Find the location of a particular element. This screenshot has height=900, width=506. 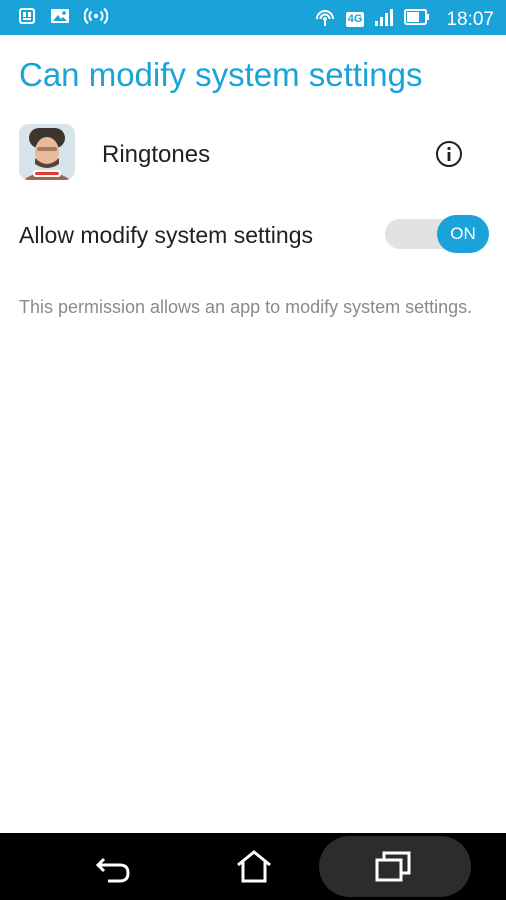

app-avatar-icon is located at coordinates (47, 152).